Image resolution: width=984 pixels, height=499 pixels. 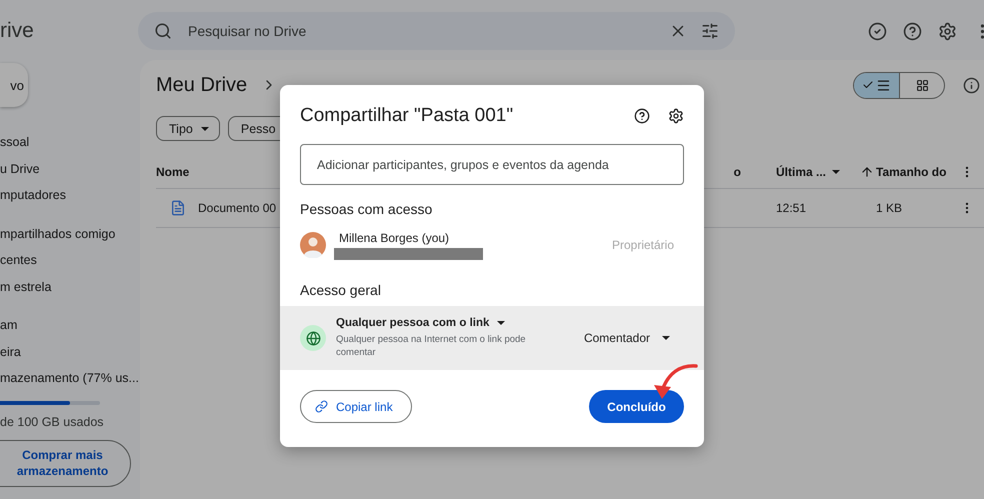 What do you see at coordinates (52, 421) in the screenshot?
I see `storage-usage: de 100 GB usados` at bounding box center [52, 421].